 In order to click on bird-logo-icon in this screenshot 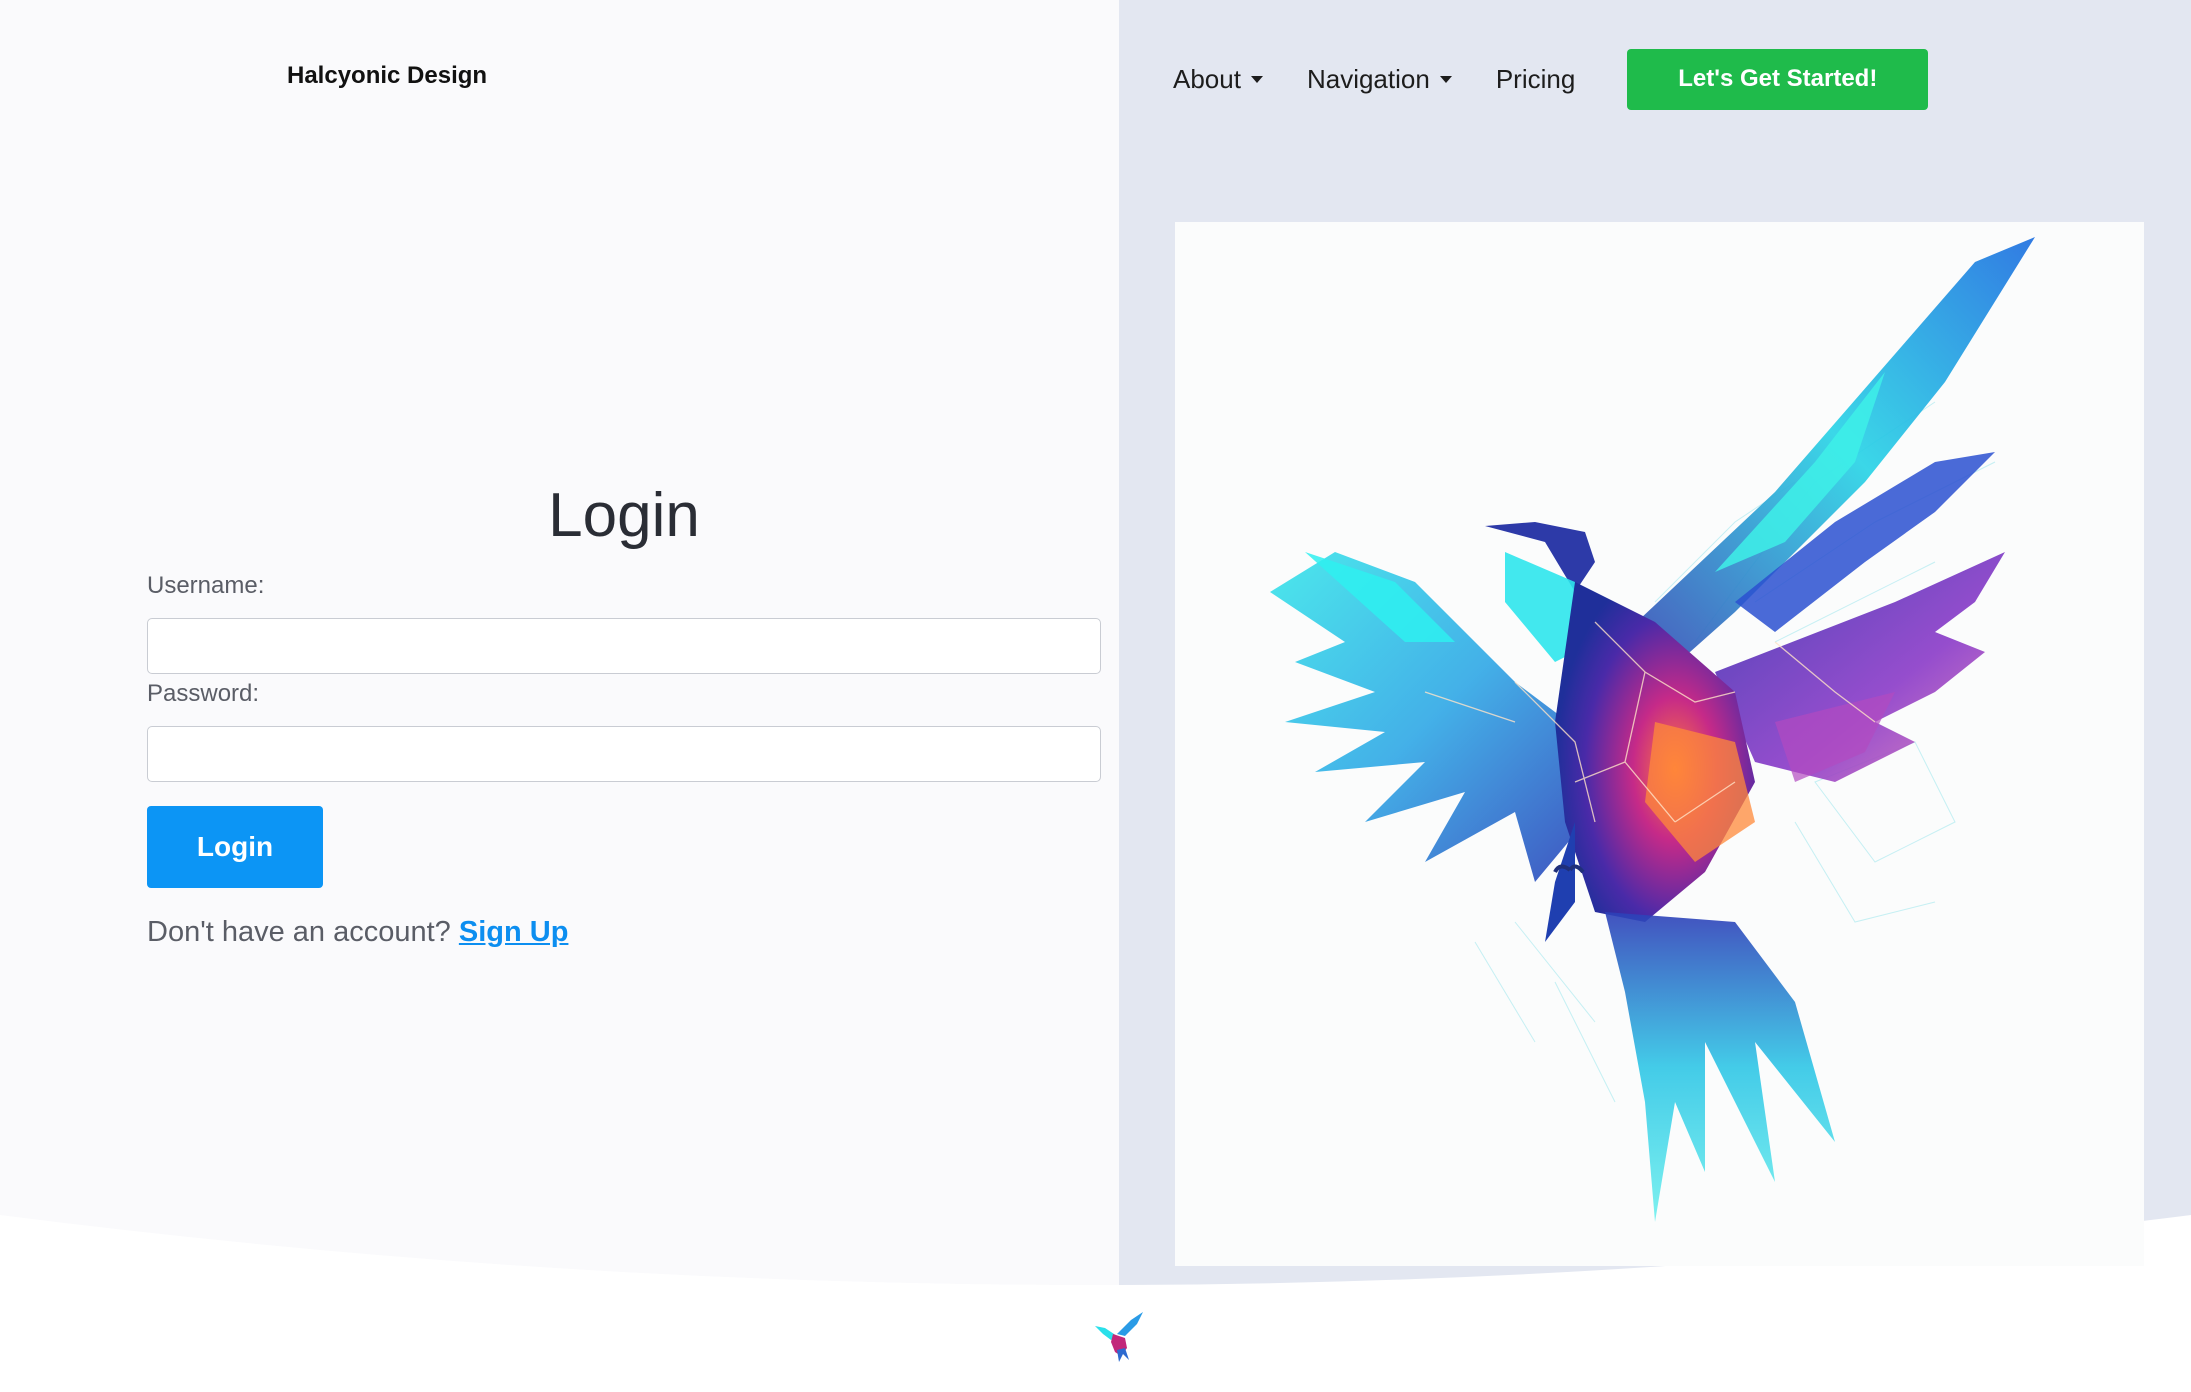, I will do `click(1119, 1337)`.